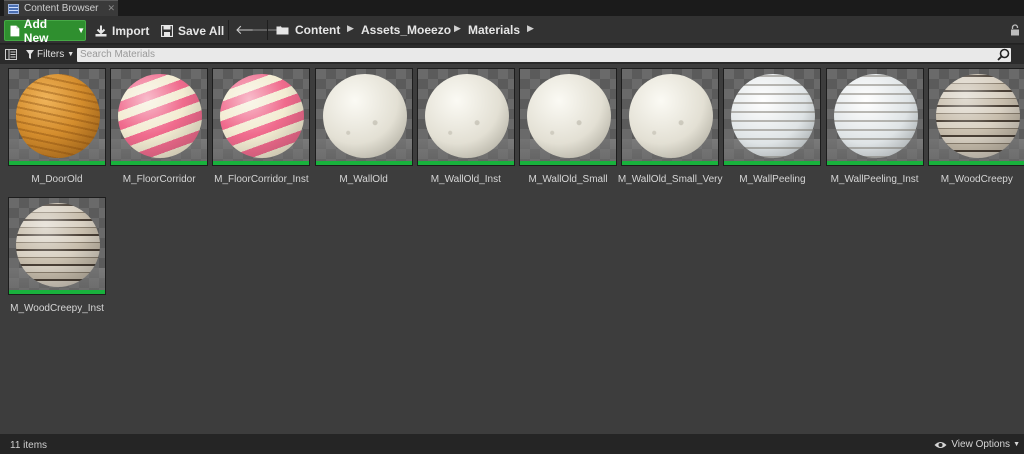 The height and width of the screenshot is (454, 1024). What do you see at coordinates (363, 179) in the screenshot?
I see `asset-name: M_WallOld` at bounding box center [363, 179].